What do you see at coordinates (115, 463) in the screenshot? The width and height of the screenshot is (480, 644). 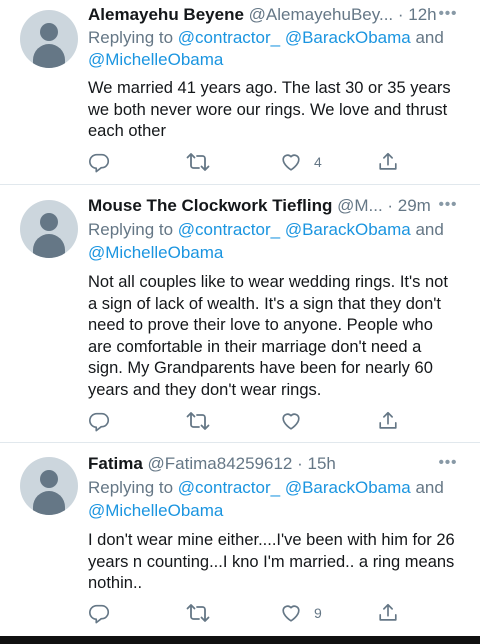 I see `display-name: Fatima` at bounding box center [115, 463].